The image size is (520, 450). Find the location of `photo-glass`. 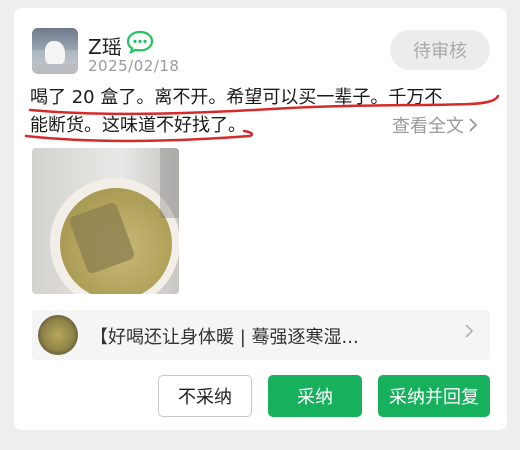

photo-glass is located at coordinates (169, 183).